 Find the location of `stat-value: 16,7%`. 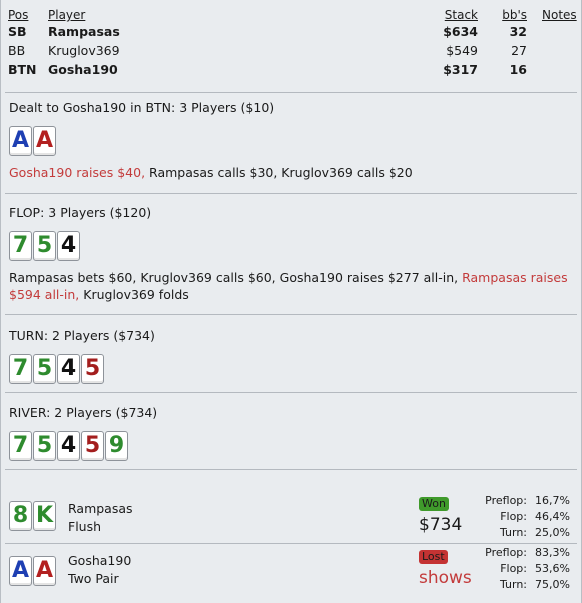

stat-value: 16,7% is located at coordinates (552, 500).